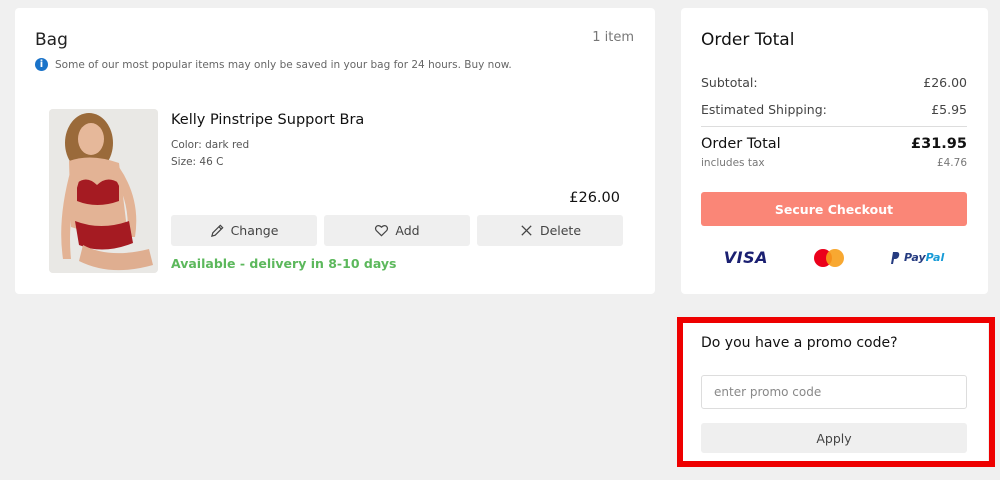  I want to click on item-actions: Change Add Delete, so click(397, 230).